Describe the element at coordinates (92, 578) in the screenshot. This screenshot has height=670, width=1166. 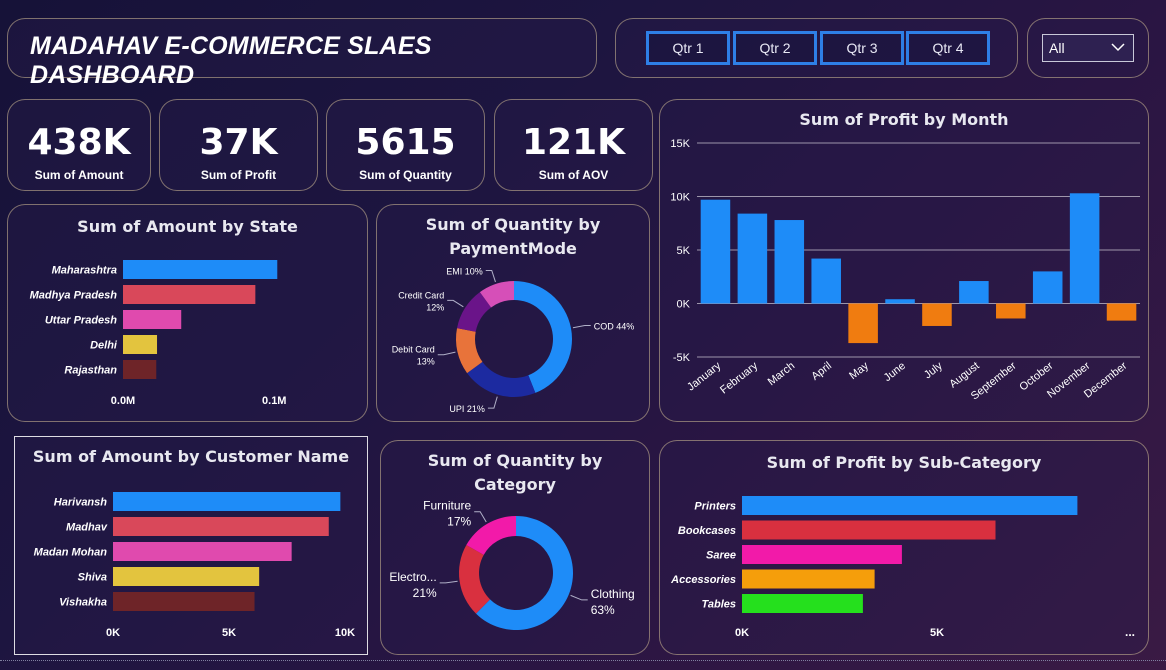
I see `category-label: Shiva` at that location.